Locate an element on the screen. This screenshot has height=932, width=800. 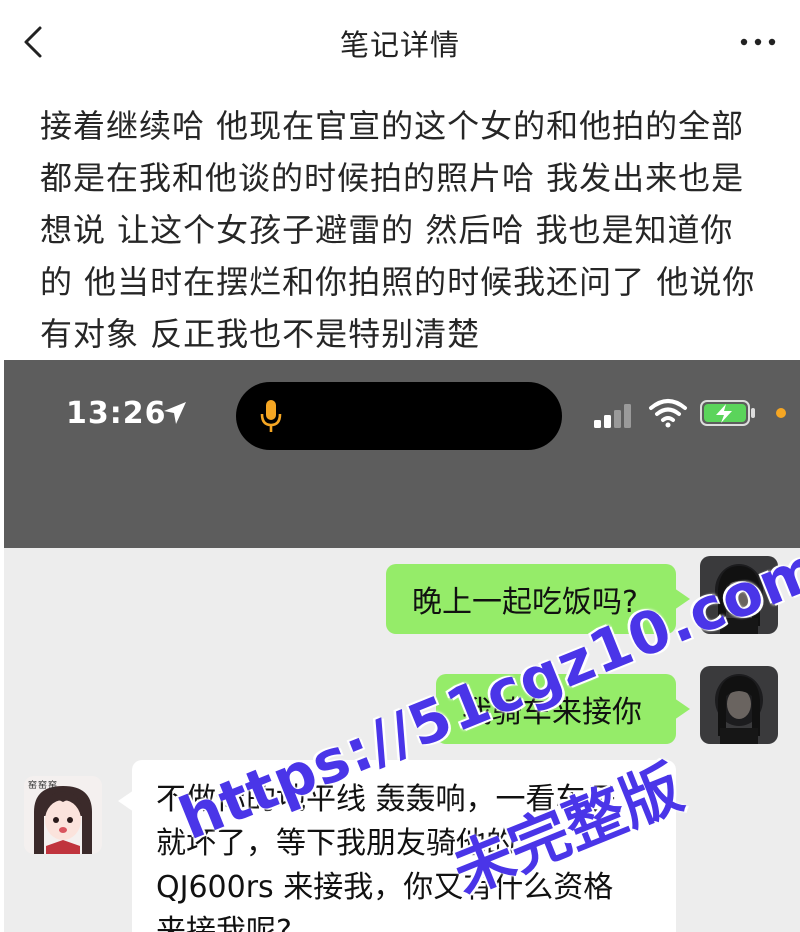
battery-charging-icon is located at coordinates (727, 413).